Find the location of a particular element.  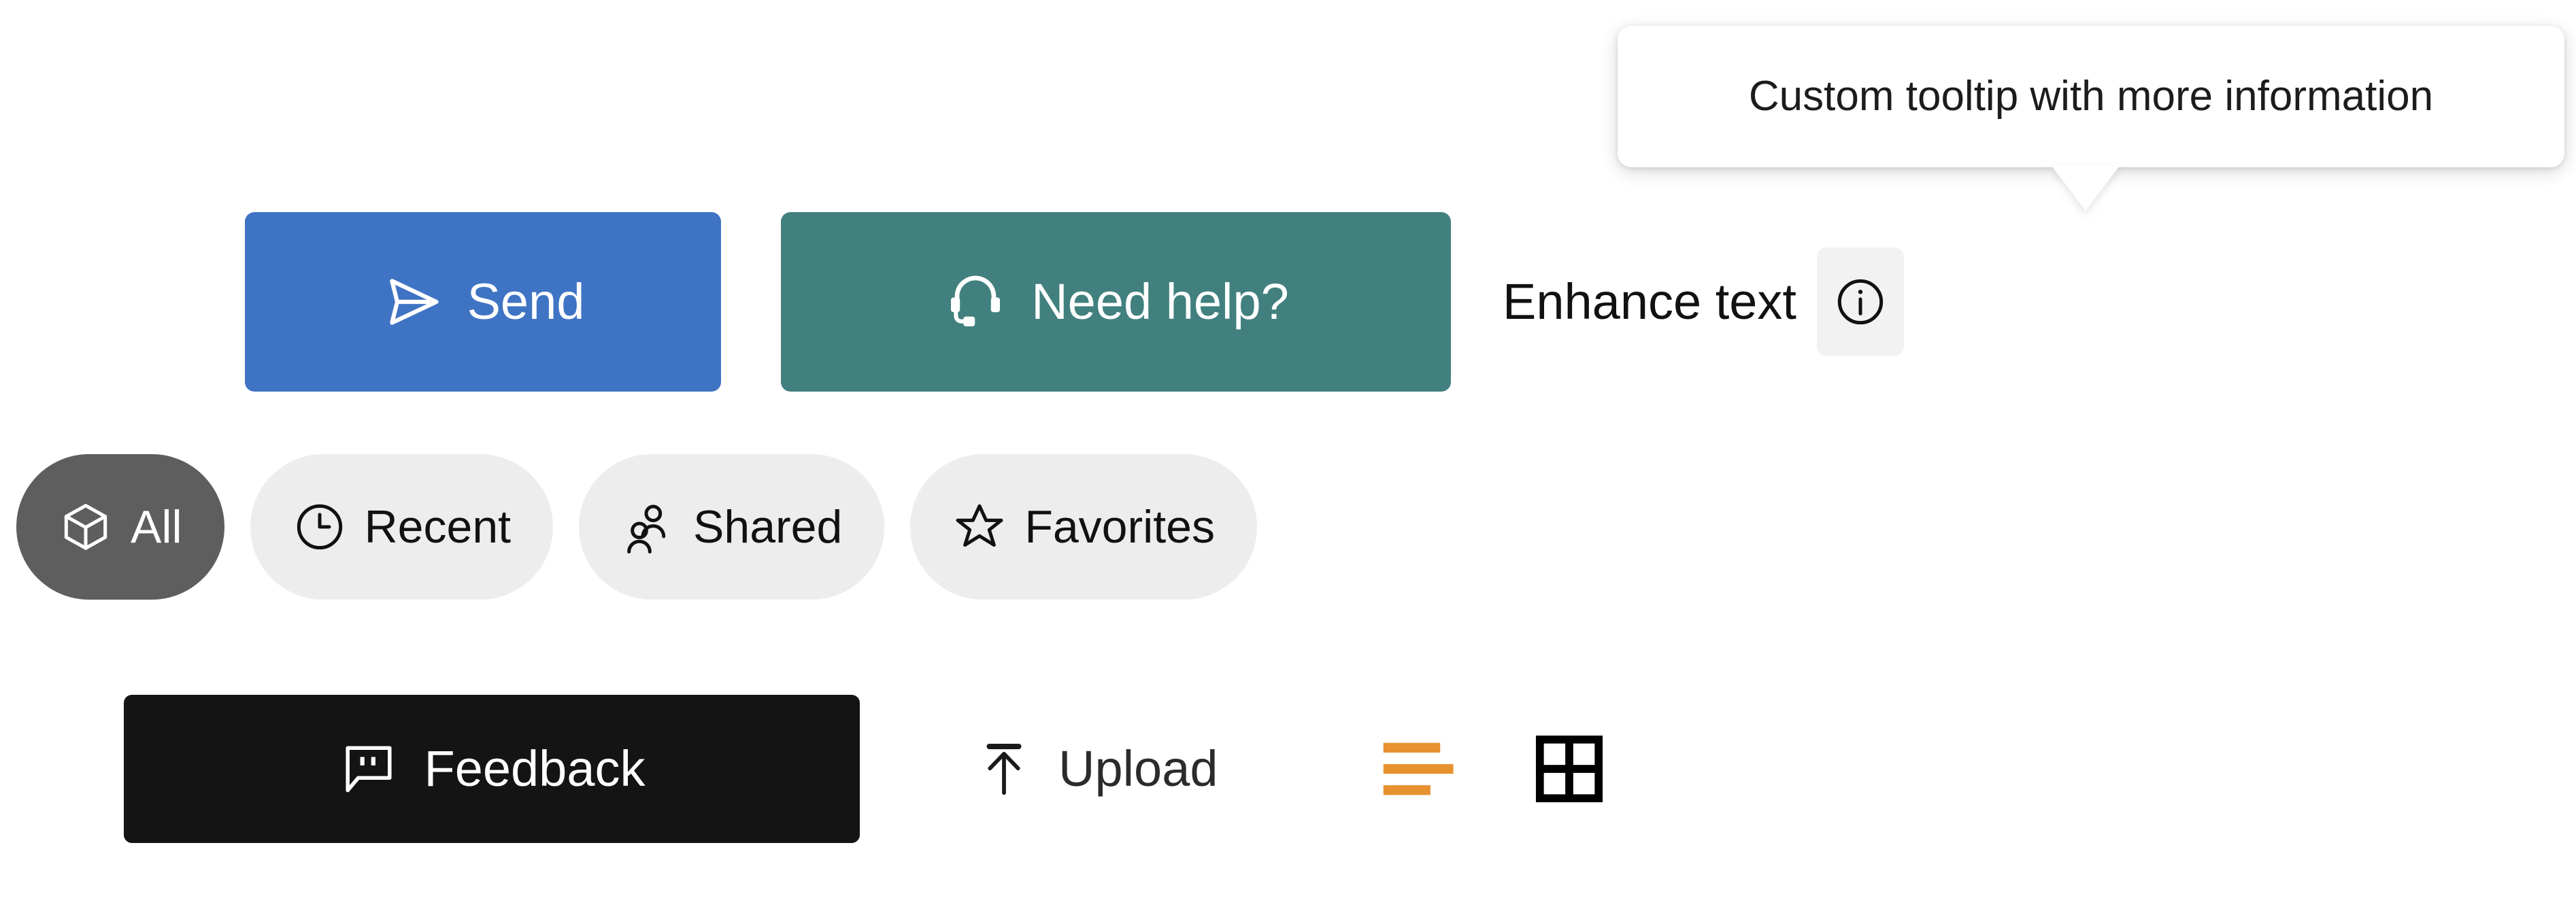

send-button-label: Send is located at coordinates (526, 301).